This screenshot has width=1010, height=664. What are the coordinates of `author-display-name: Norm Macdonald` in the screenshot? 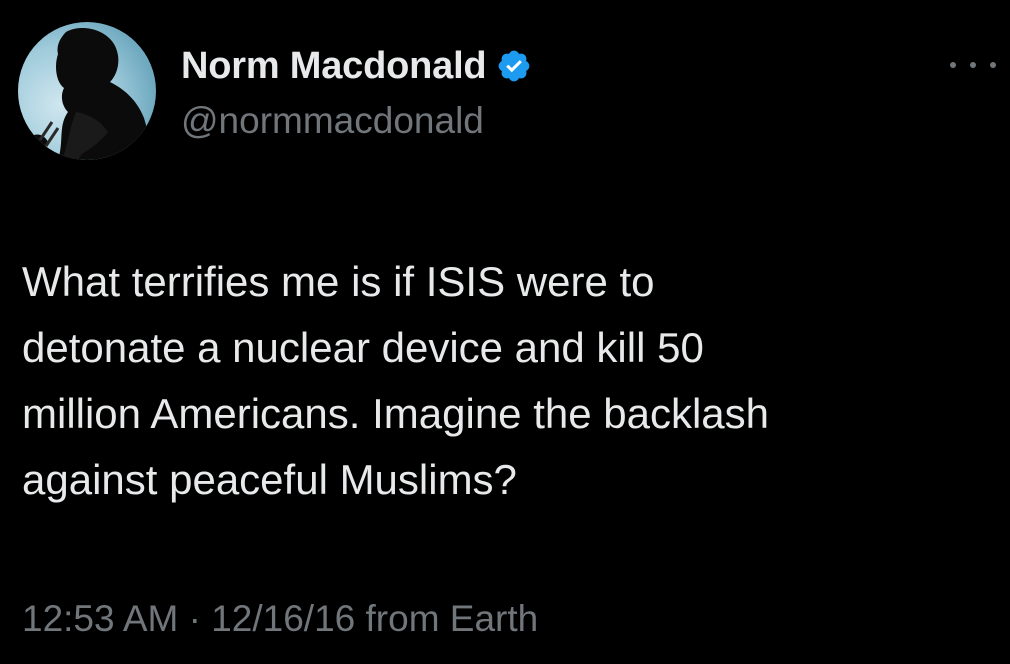 It's located at (334, 66).